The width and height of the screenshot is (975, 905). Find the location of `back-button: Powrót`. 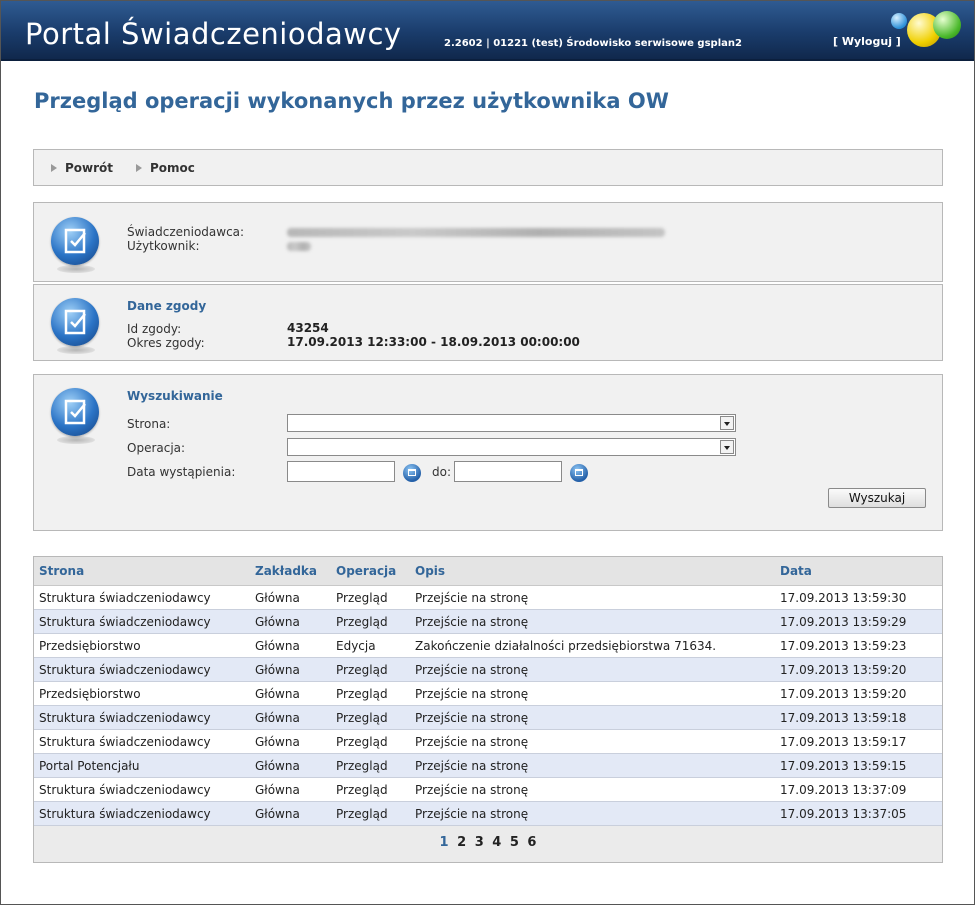

back-button: Powrót is located at coordinates (82, 168).